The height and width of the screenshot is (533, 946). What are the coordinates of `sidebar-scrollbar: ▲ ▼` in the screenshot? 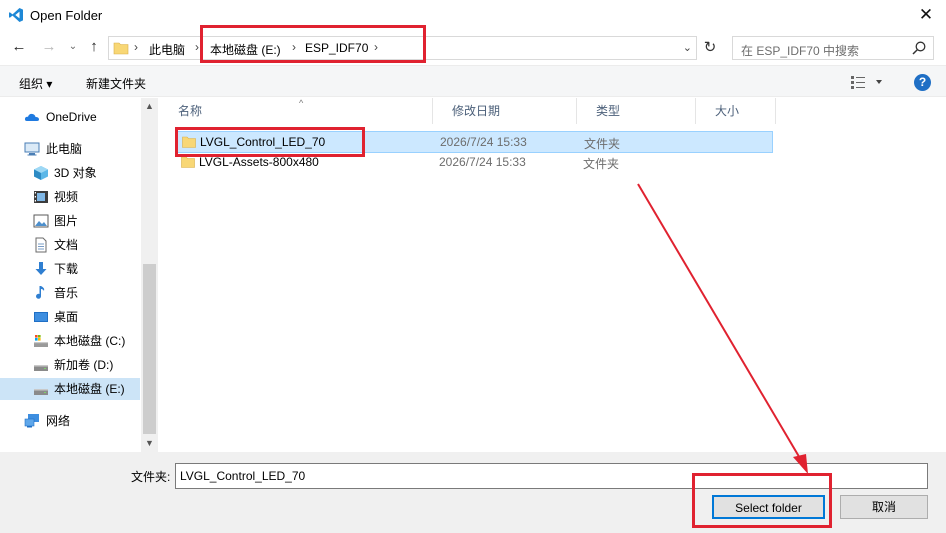 It's located at (149, 275).